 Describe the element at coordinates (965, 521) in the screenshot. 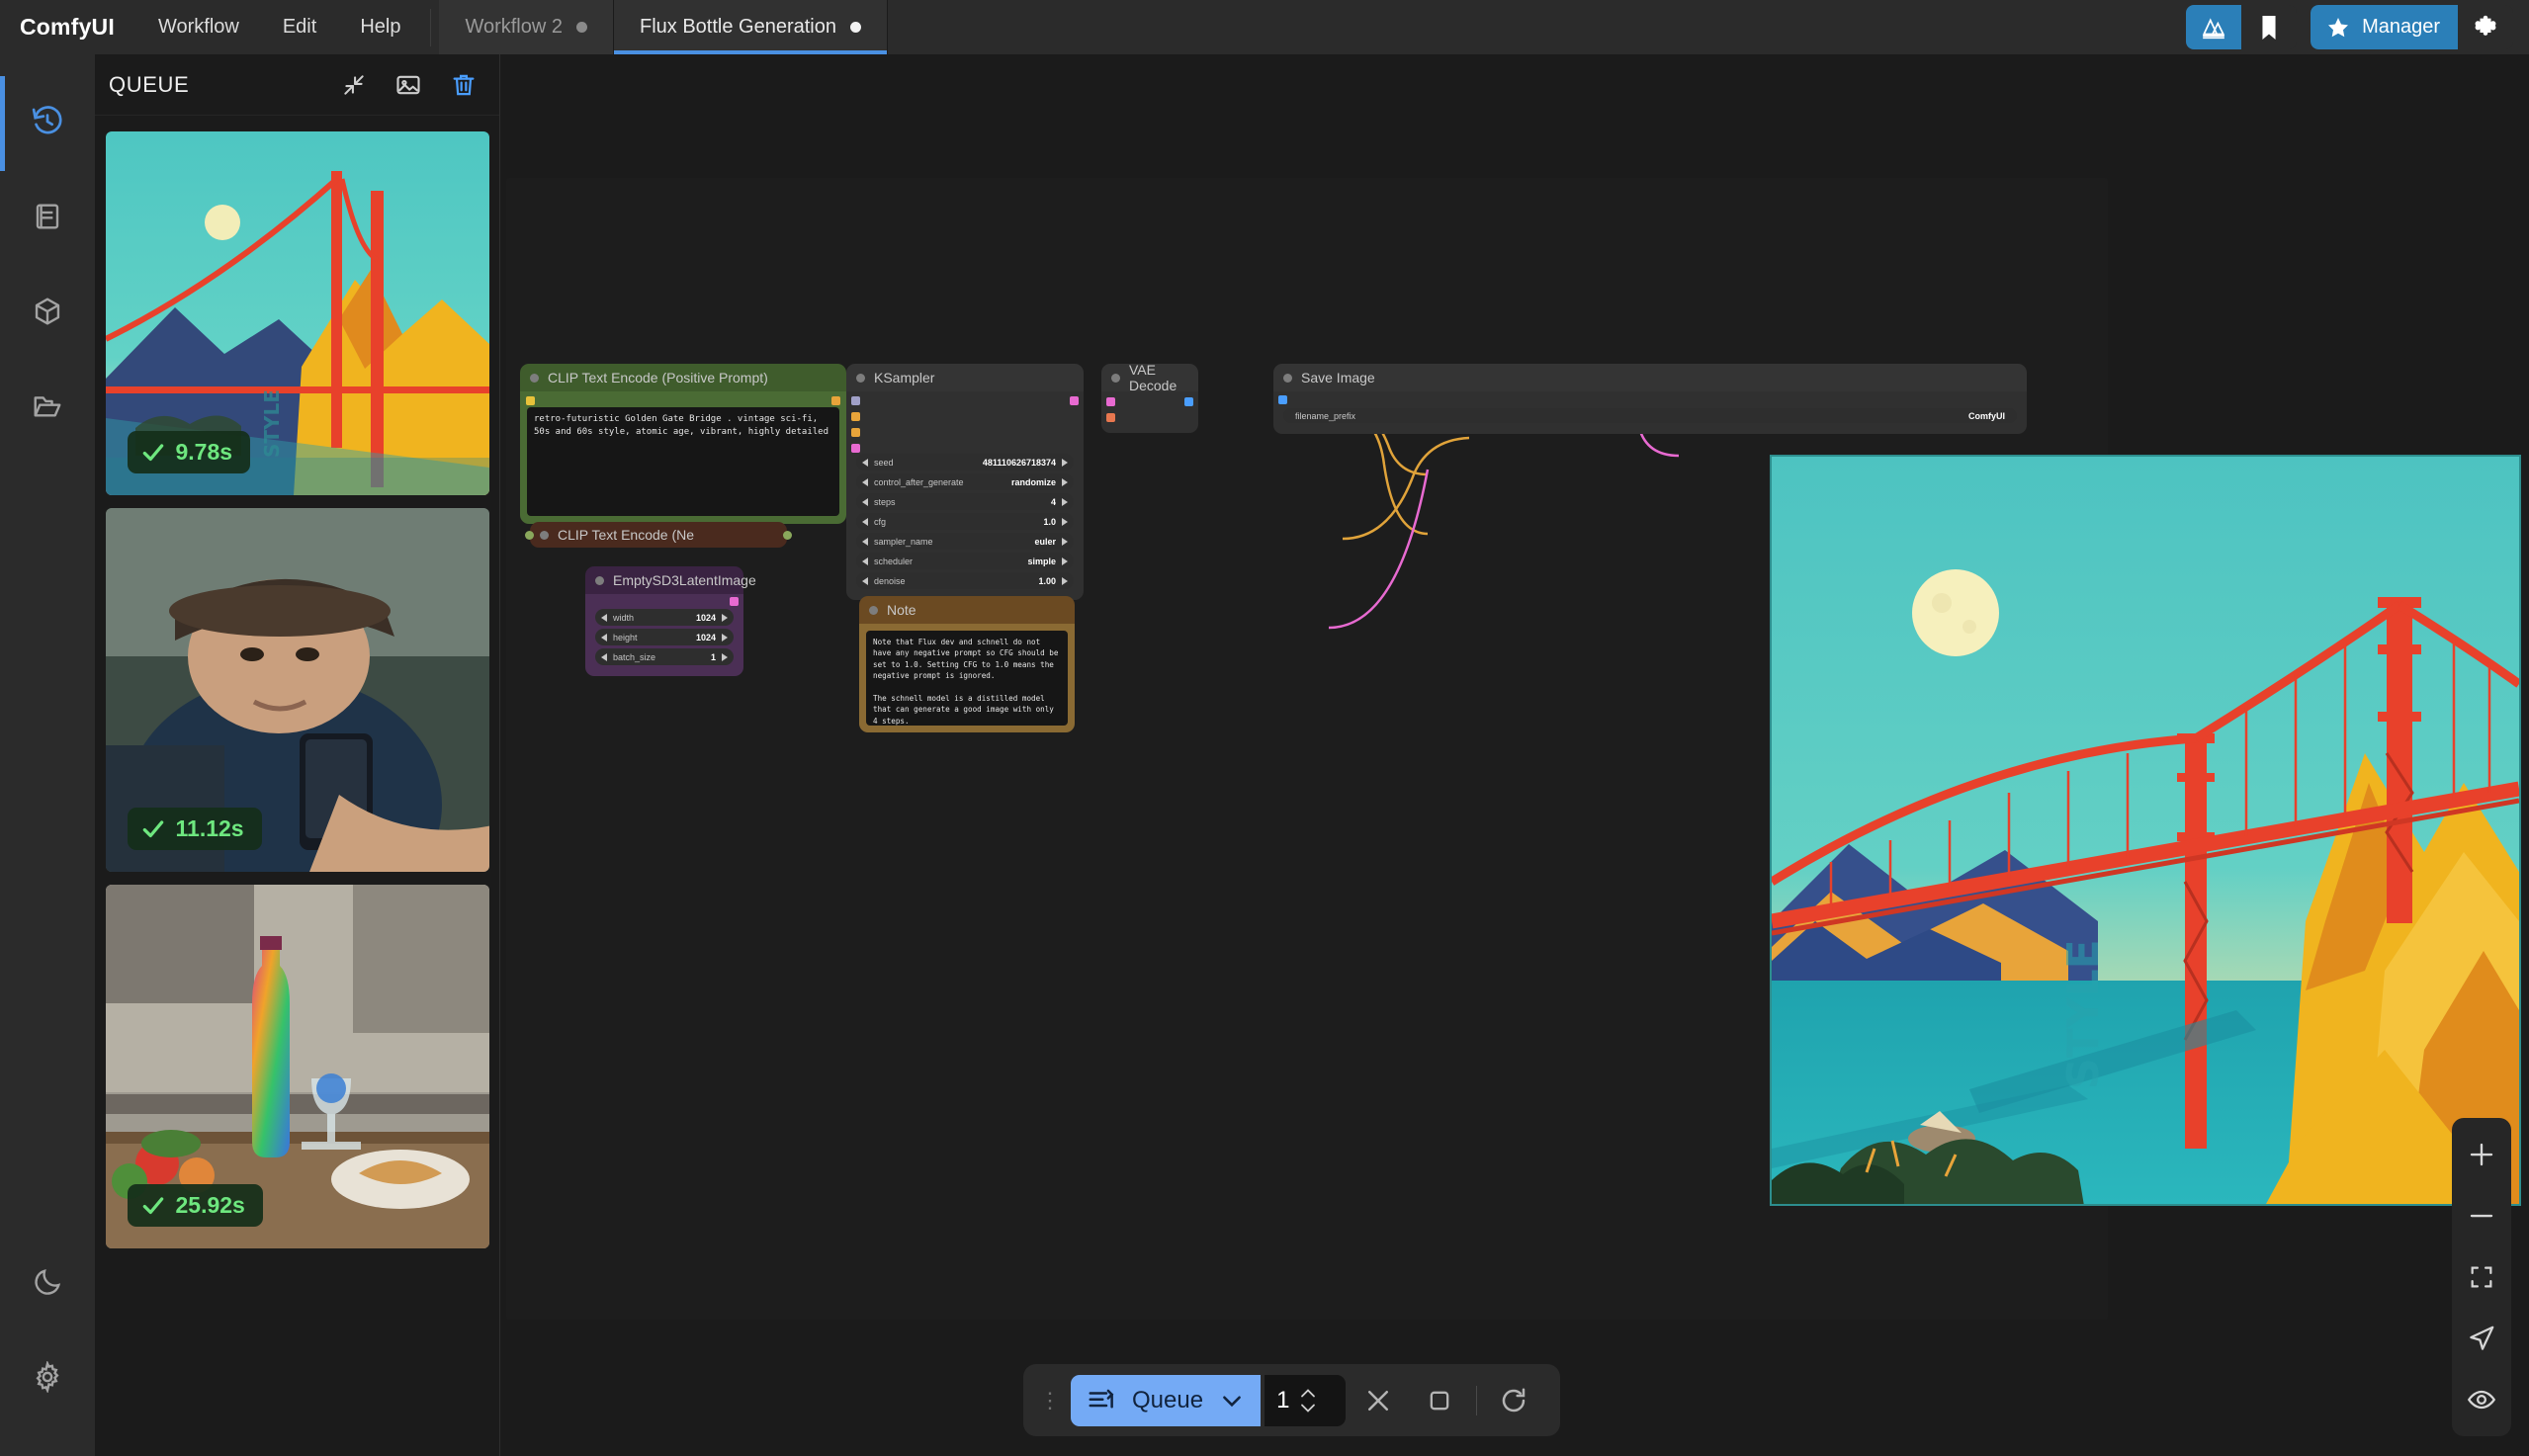

I see `widget-cfg: cfg 1.0` at that location.